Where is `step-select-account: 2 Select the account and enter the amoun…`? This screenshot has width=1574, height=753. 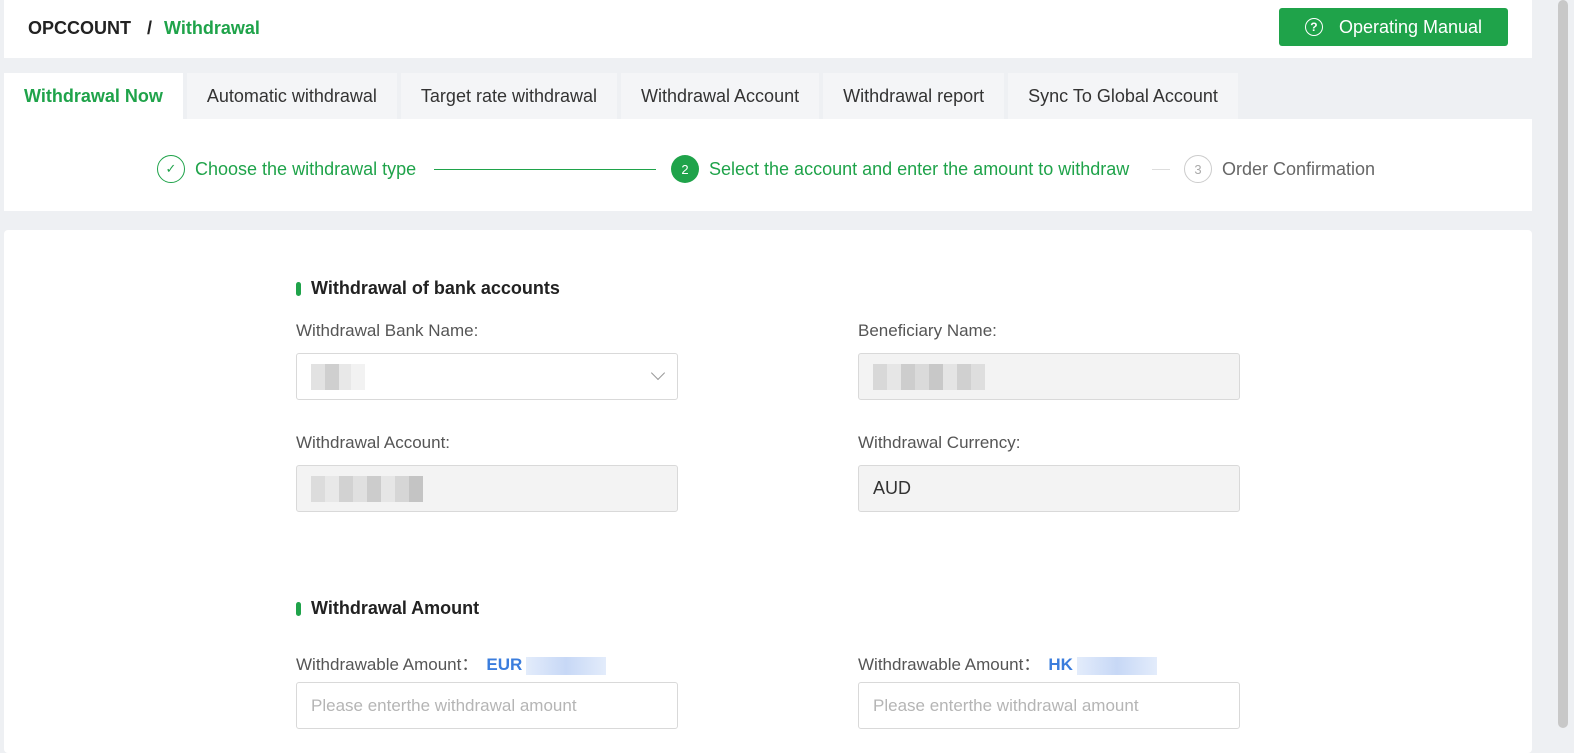
step-select-account: 2 Select the account and enter the amoun… is located at coordinates (900, 169).